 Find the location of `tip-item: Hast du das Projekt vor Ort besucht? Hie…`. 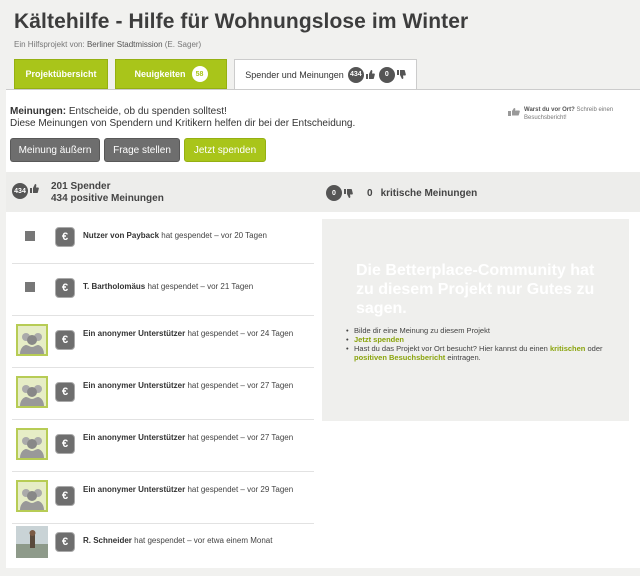

tip-item: Hast du das Projekt vor Ort besucht? Hie… is located at coordinates (481, 353).